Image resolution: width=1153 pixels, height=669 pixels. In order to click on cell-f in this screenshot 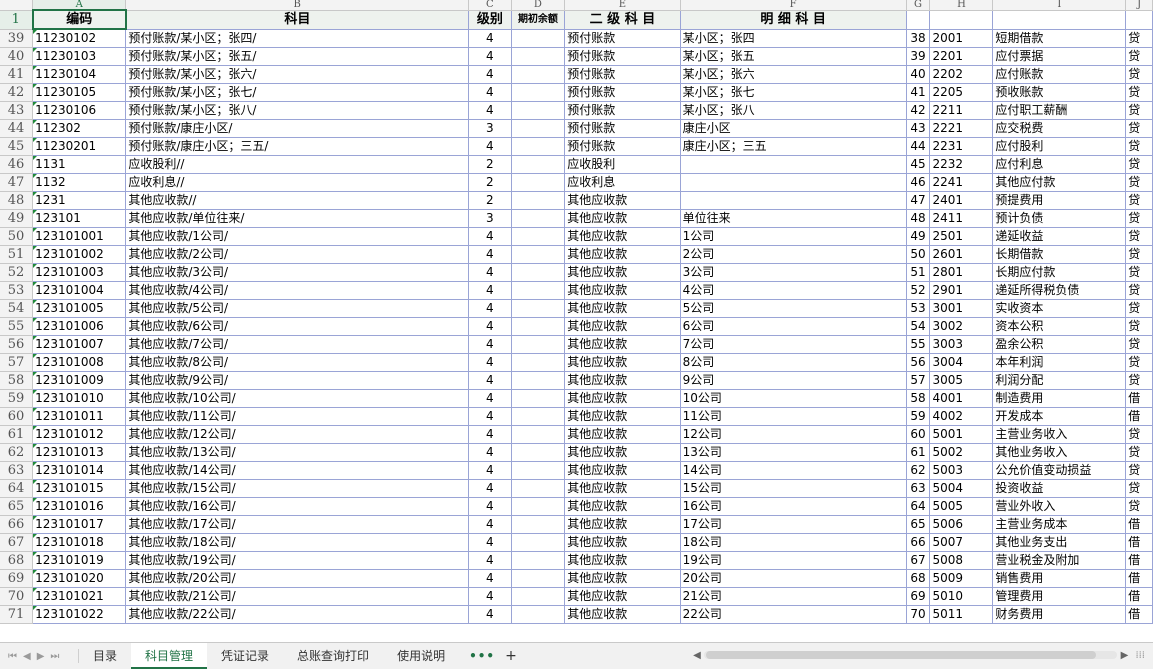, I will do `click(793, 200)`.